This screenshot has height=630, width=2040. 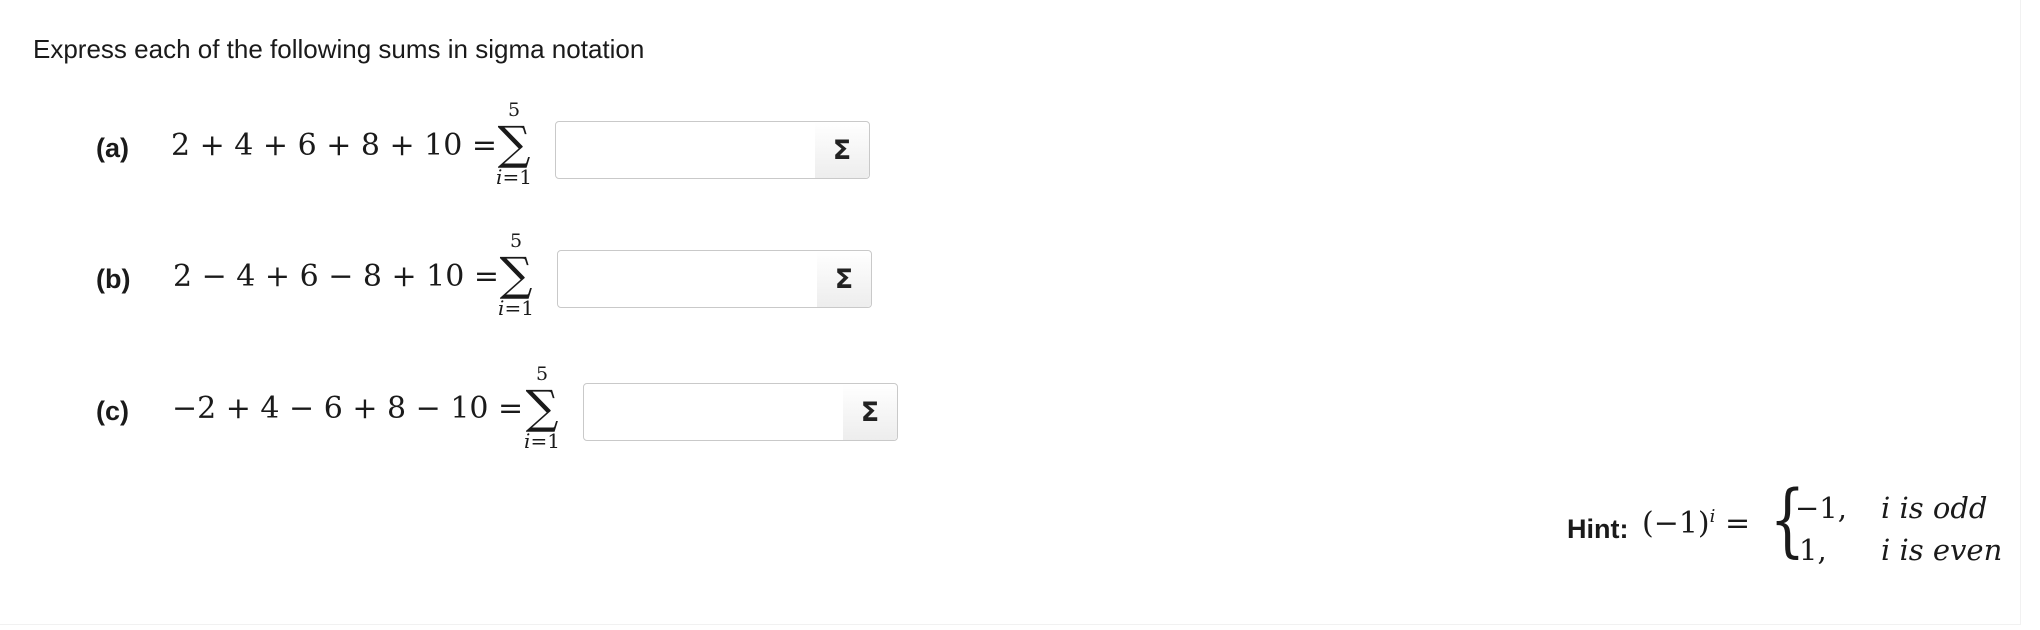 What do you see at coordinates (112, 411) in the screenshot?
I see `problem-label: (c)` at bounding box center [112, 411].